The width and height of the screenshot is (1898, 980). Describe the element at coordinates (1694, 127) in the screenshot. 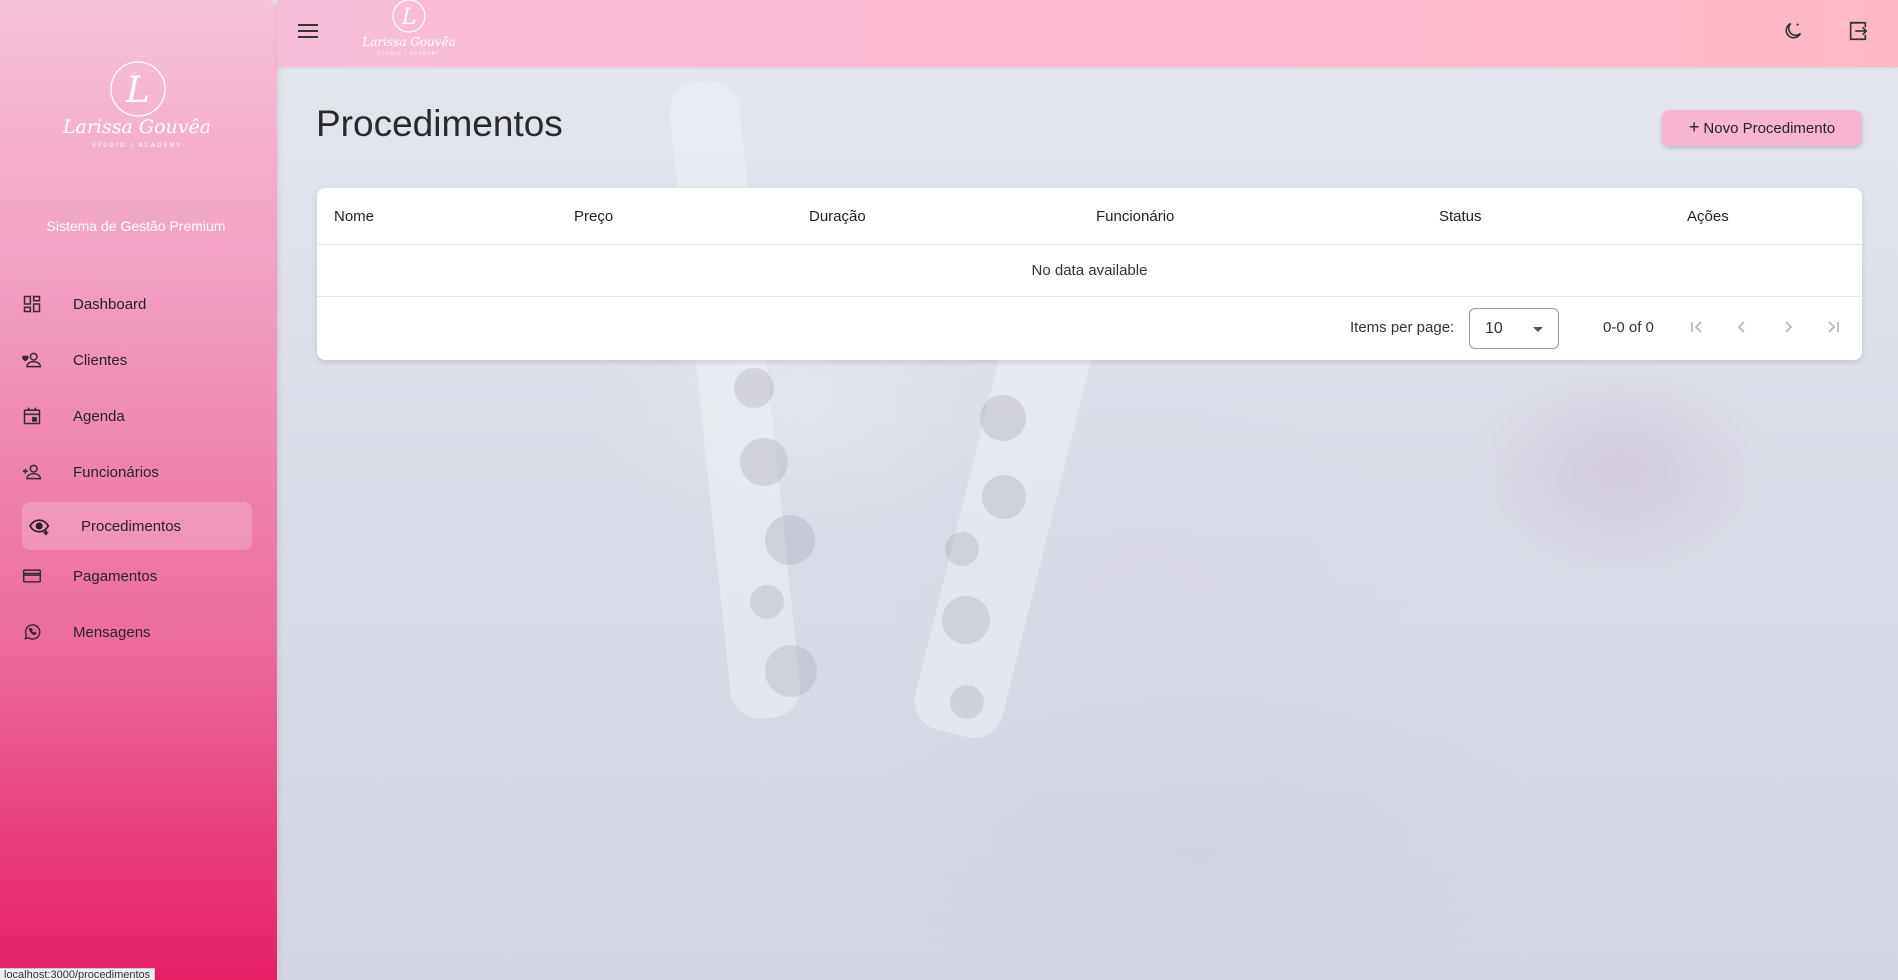

I see `plus-icon: +` at that location.